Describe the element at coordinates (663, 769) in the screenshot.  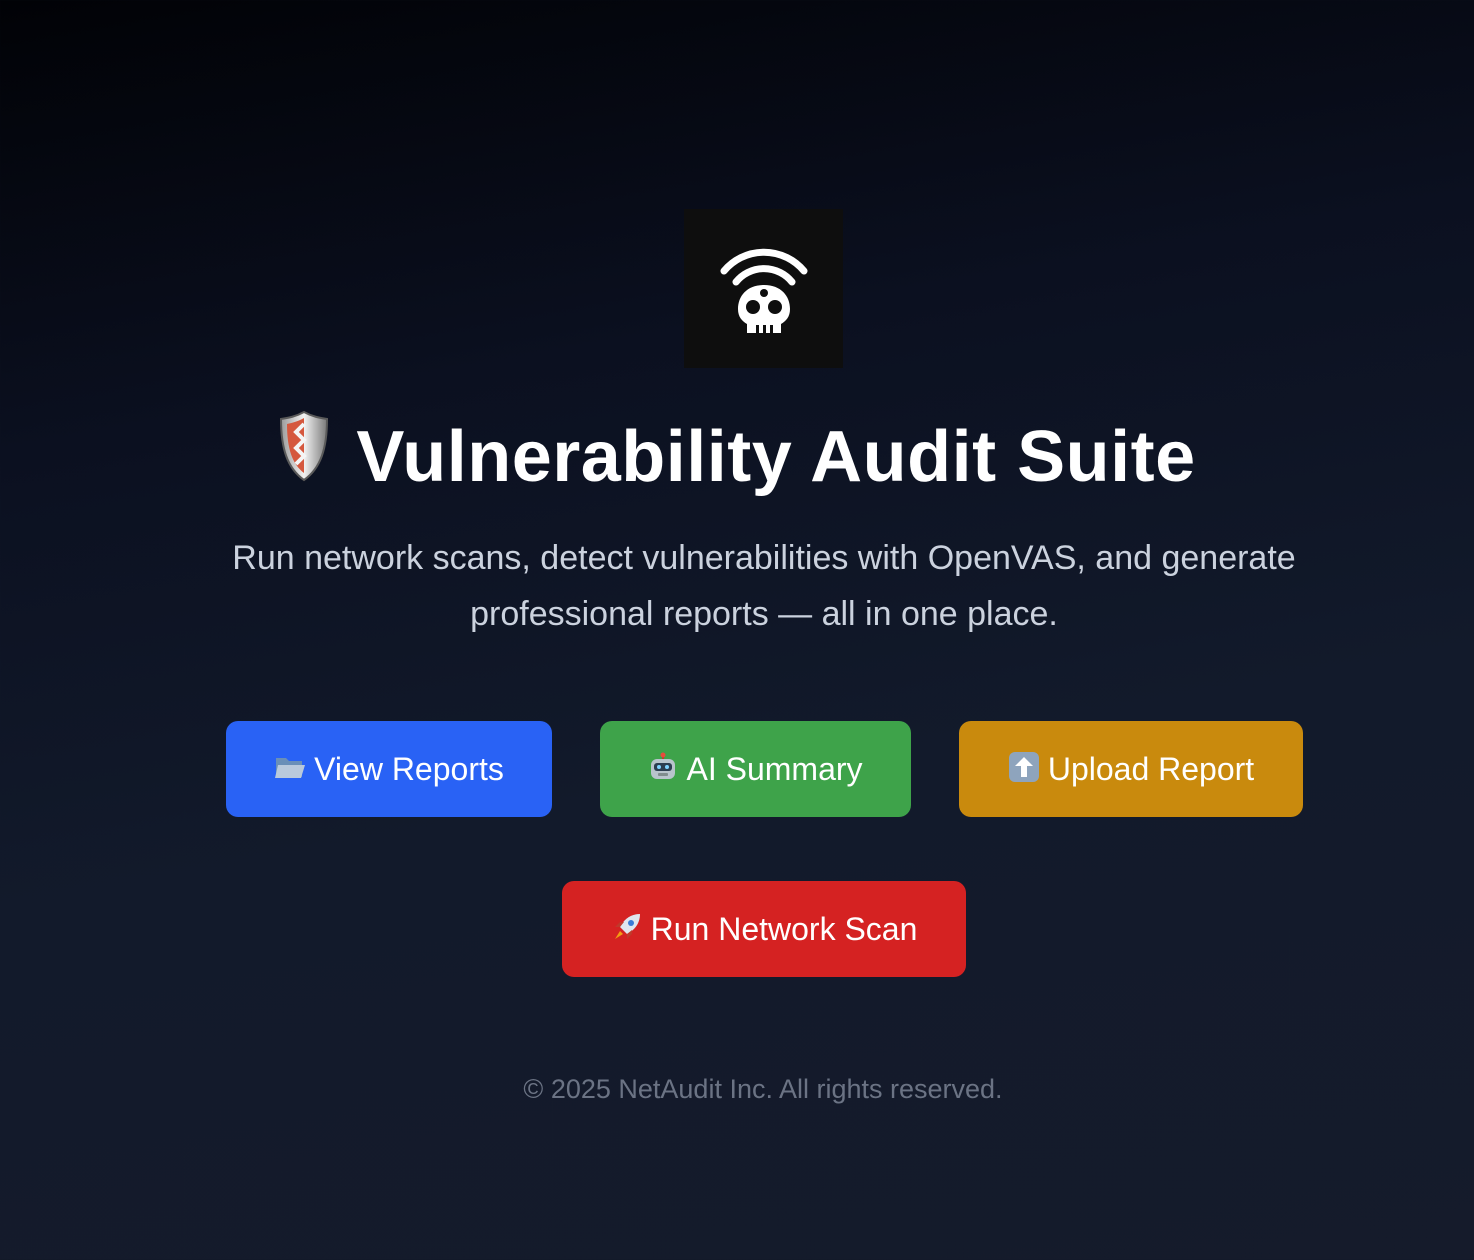
I see `robot-icon` at that location.